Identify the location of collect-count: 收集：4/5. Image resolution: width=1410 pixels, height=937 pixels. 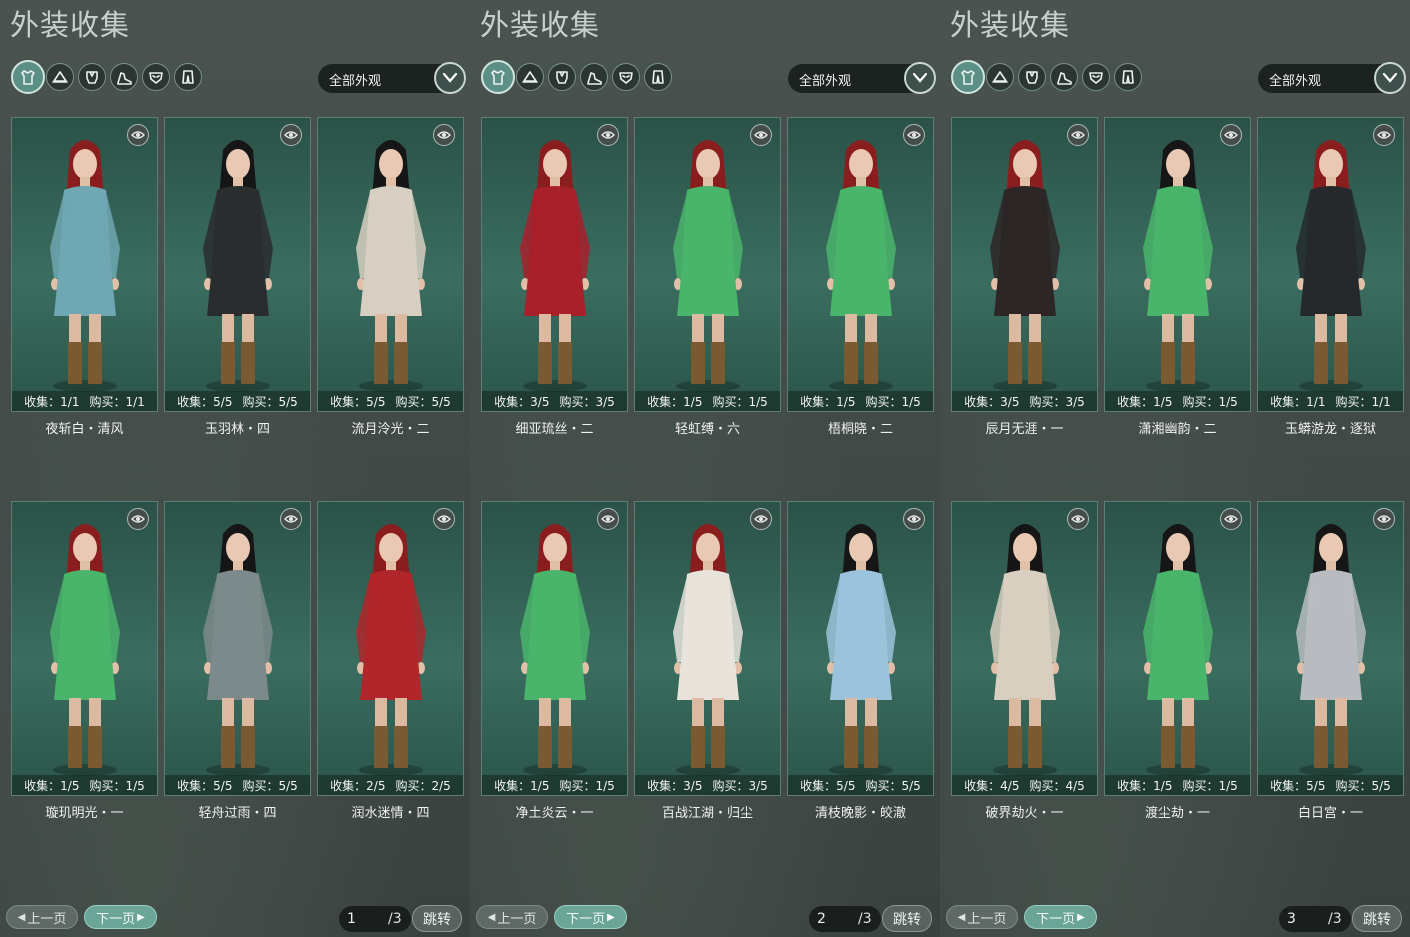
(992, 785).